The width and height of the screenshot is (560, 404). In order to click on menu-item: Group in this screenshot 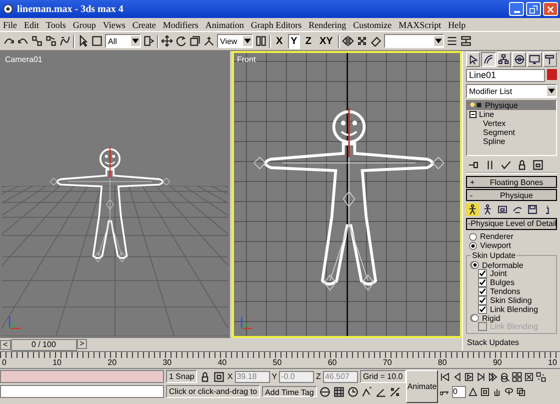, I will do `click(84, 25)`.